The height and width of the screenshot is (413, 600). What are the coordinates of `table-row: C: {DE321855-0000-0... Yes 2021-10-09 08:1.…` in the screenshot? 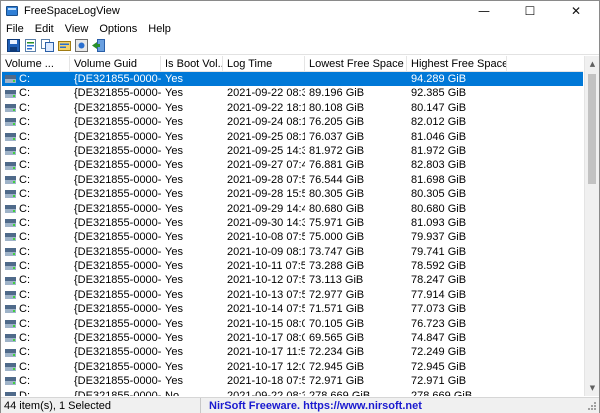 It's located at (292, 252).